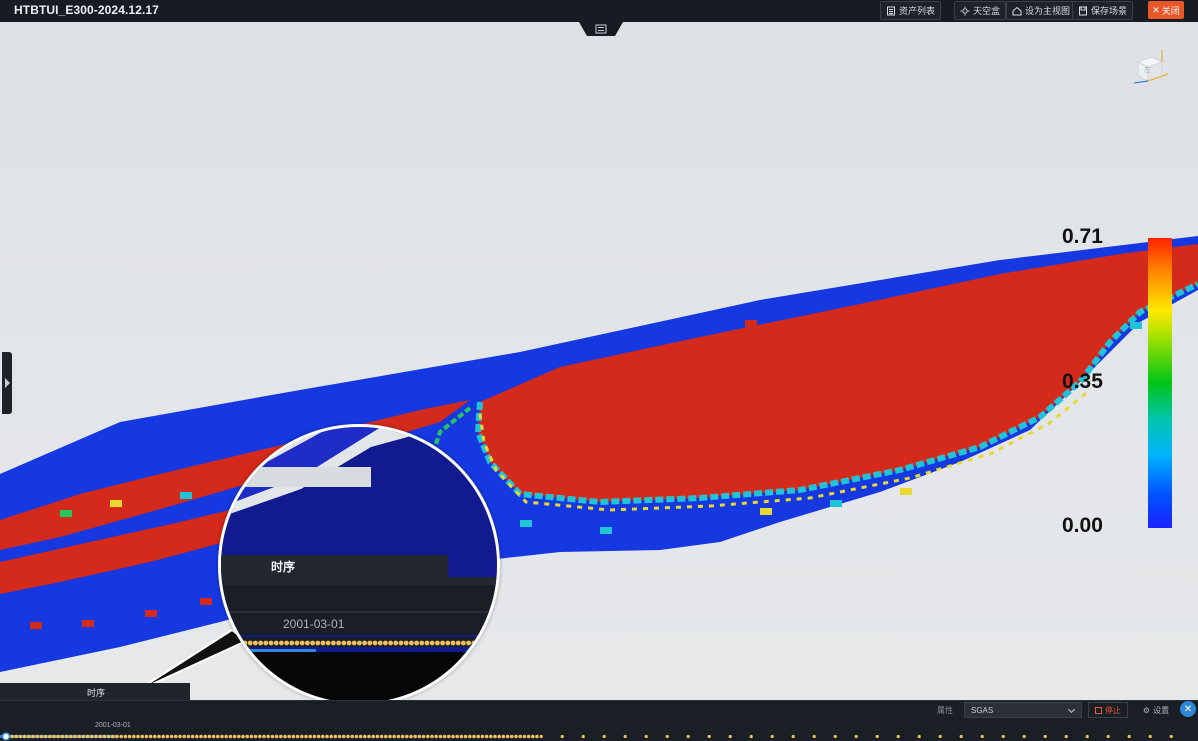 This screenshot has height=741, width=1198. Describe the element at coordinates (1156, 710) in the screenshot. I see `settings-button: ⚙ 设置` at that location.